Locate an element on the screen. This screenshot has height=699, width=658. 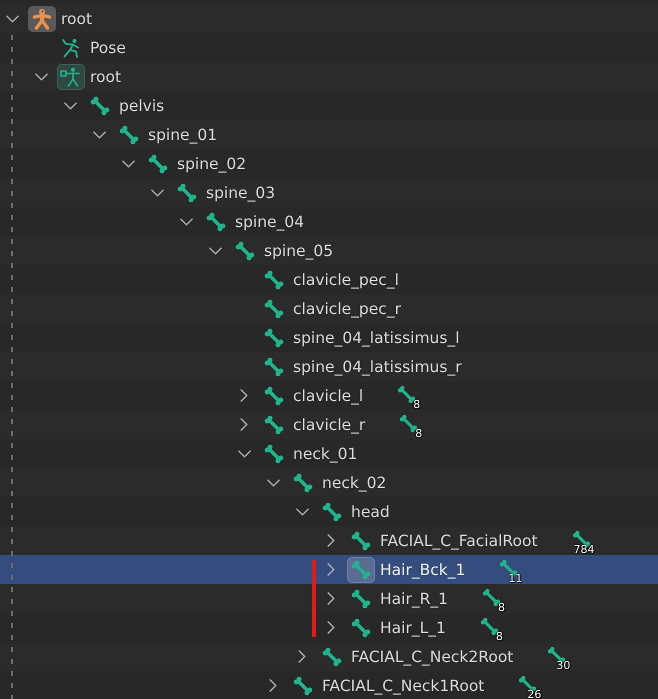
bone-name: clavicle_pec_r is located at coordinates (347, 309).